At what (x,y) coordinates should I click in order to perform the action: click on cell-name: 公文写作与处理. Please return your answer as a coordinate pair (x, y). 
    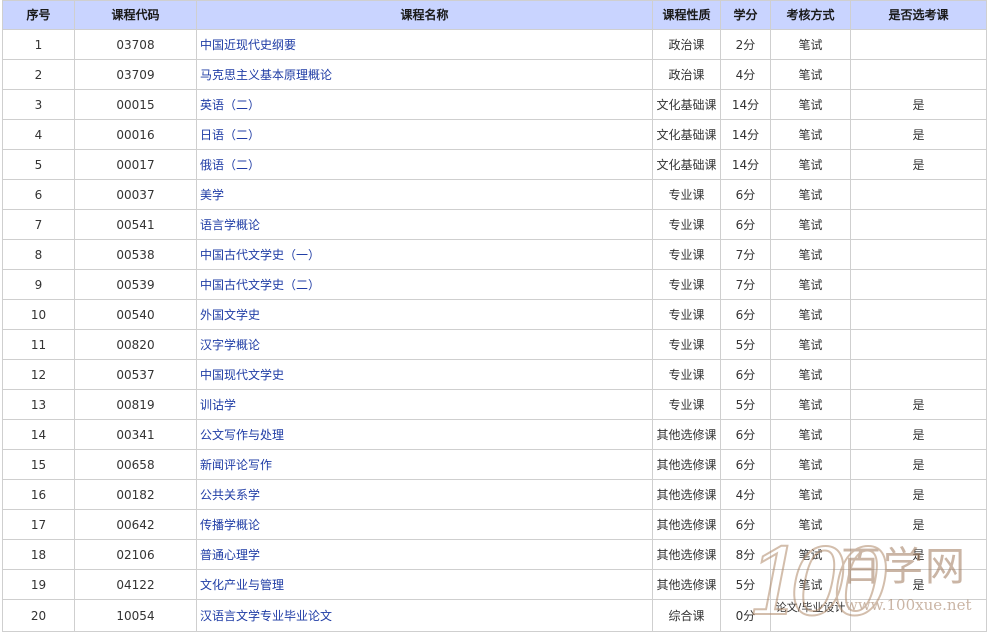
    Looking at the image, I should click on (424, 434).